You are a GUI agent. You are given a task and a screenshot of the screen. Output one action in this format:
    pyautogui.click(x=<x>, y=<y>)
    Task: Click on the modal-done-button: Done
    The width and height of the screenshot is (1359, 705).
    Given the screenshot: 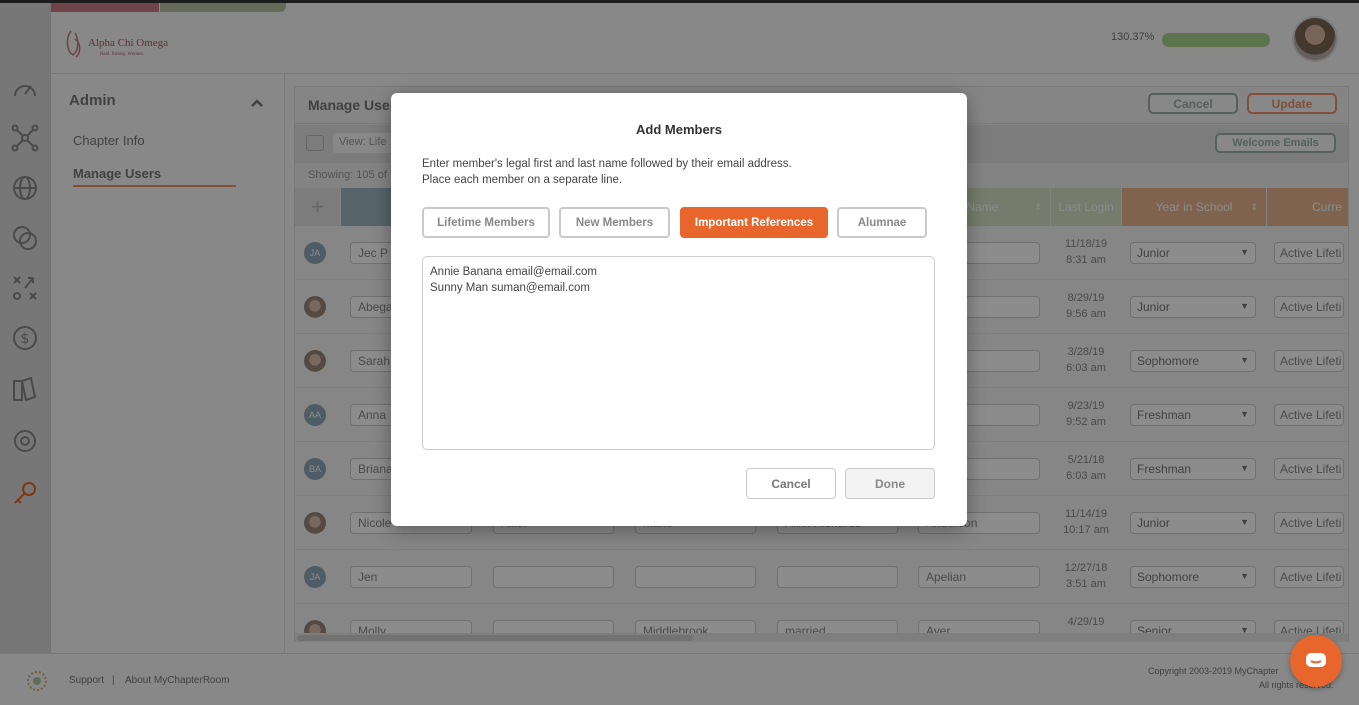 What is the action you would take?
    pyautogui.click(x=890, y=483)
    